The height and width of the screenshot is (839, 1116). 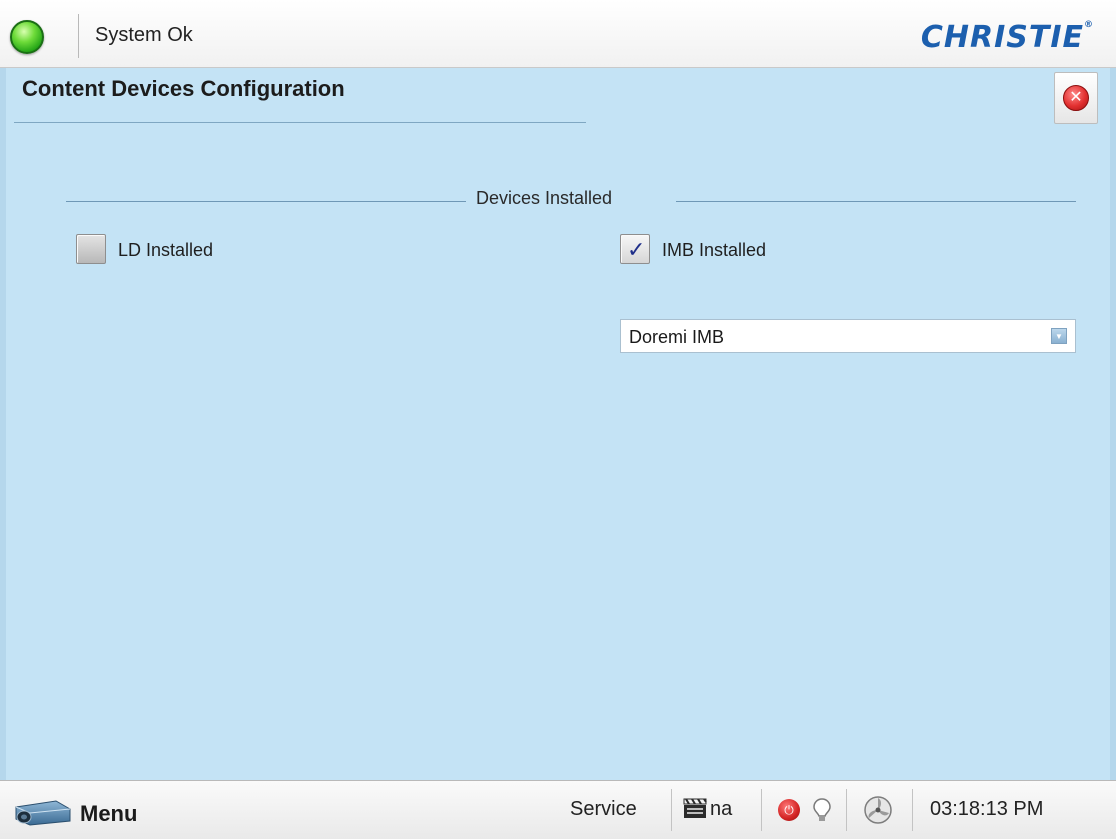 What do you see at coordinates (721, 809) in the screenshot?
I see `content-status-text: na` at bounding box center [721, 809].